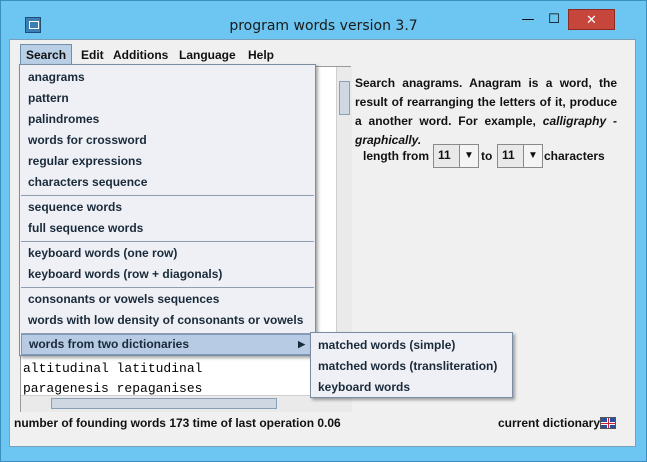 The height and width of the screenshot is (462, 647). I want to click on menu-item-keyboard-words-one-row: keyboard words (one row), so click(167, 253).